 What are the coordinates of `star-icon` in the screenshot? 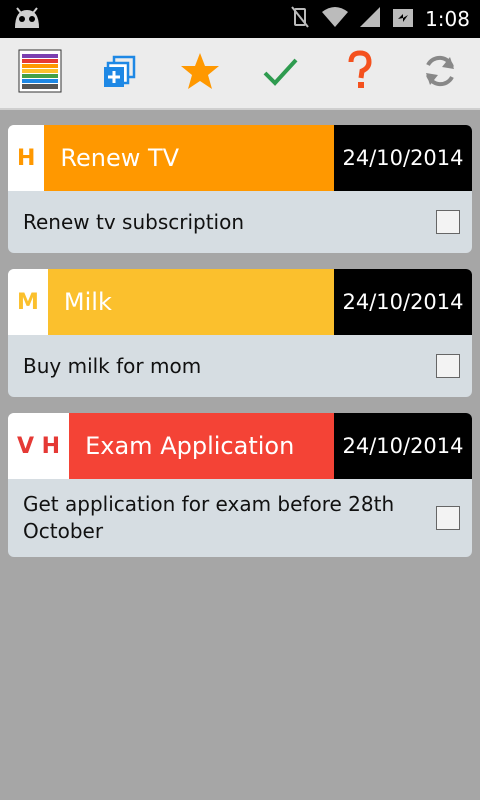 It's located at (200, 73).